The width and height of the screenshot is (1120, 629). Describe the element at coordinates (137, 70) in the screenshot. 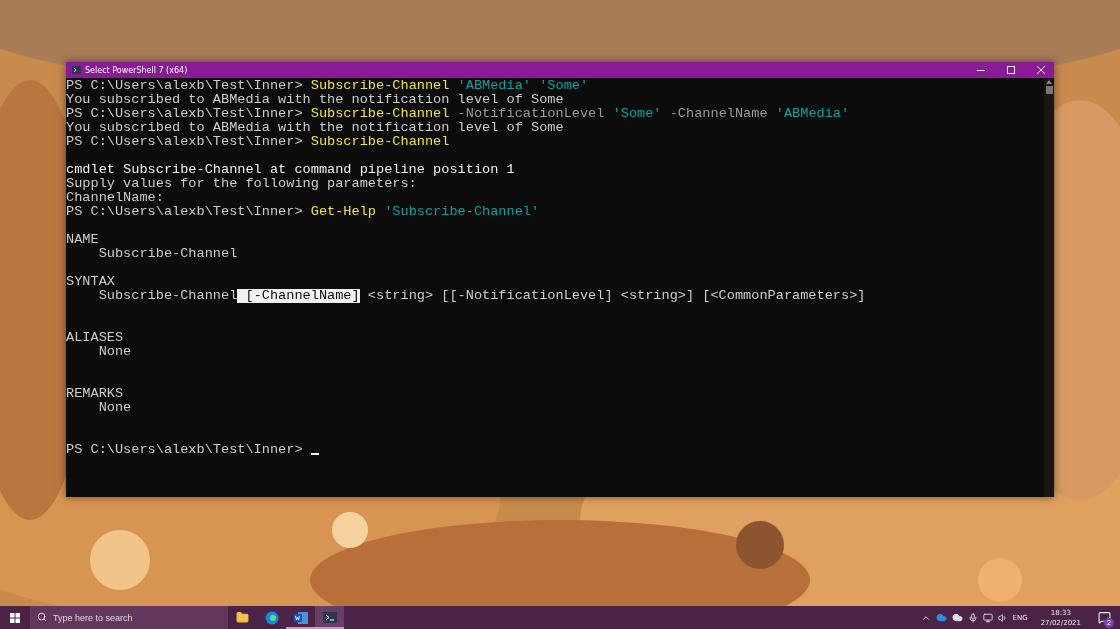

I see `window-title: Select PowerShell 7 (x64)` at that location.